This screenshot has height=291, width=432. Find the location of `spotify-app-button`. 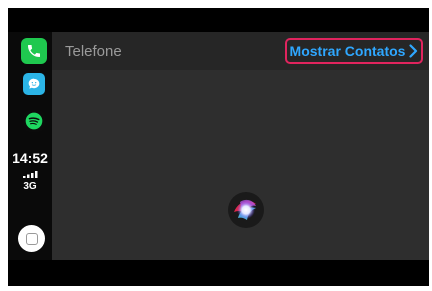

spotify-app-button is located at coordinates (34, 121).